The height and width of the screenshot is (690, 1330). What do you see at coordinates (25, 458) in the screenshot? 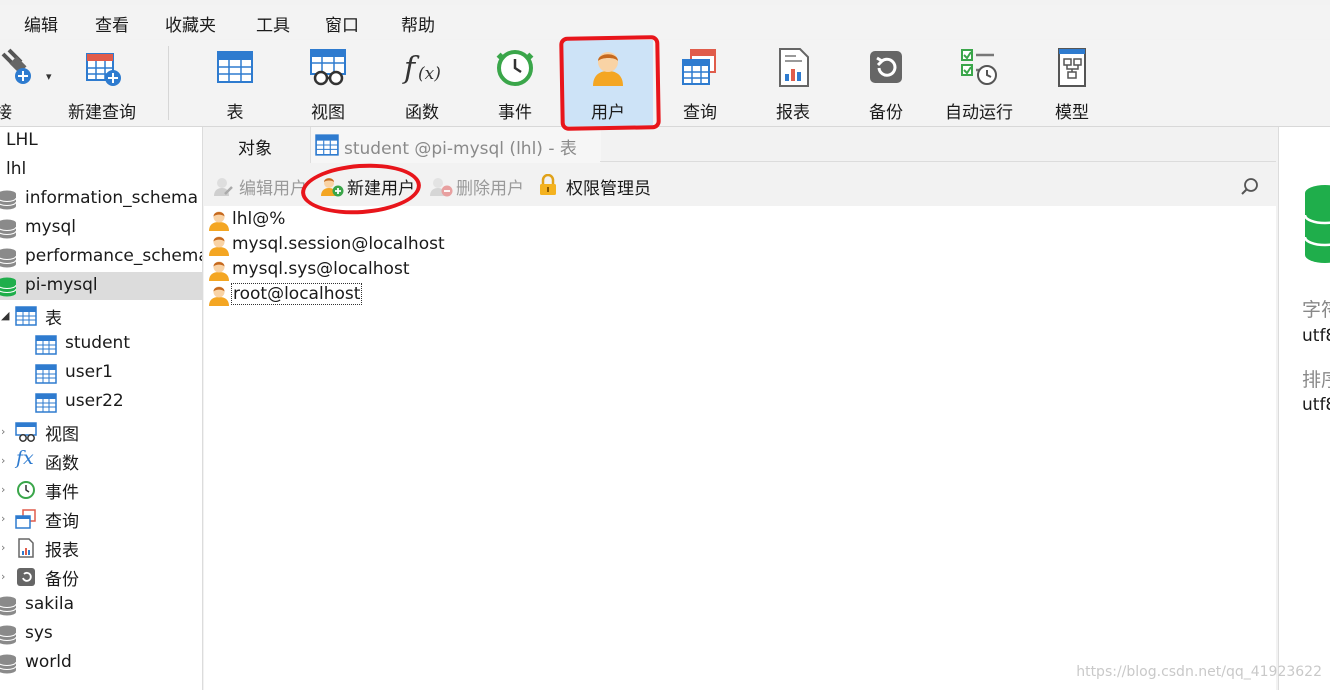
I see `function-icon: fx` at bounding box center [25, 458].